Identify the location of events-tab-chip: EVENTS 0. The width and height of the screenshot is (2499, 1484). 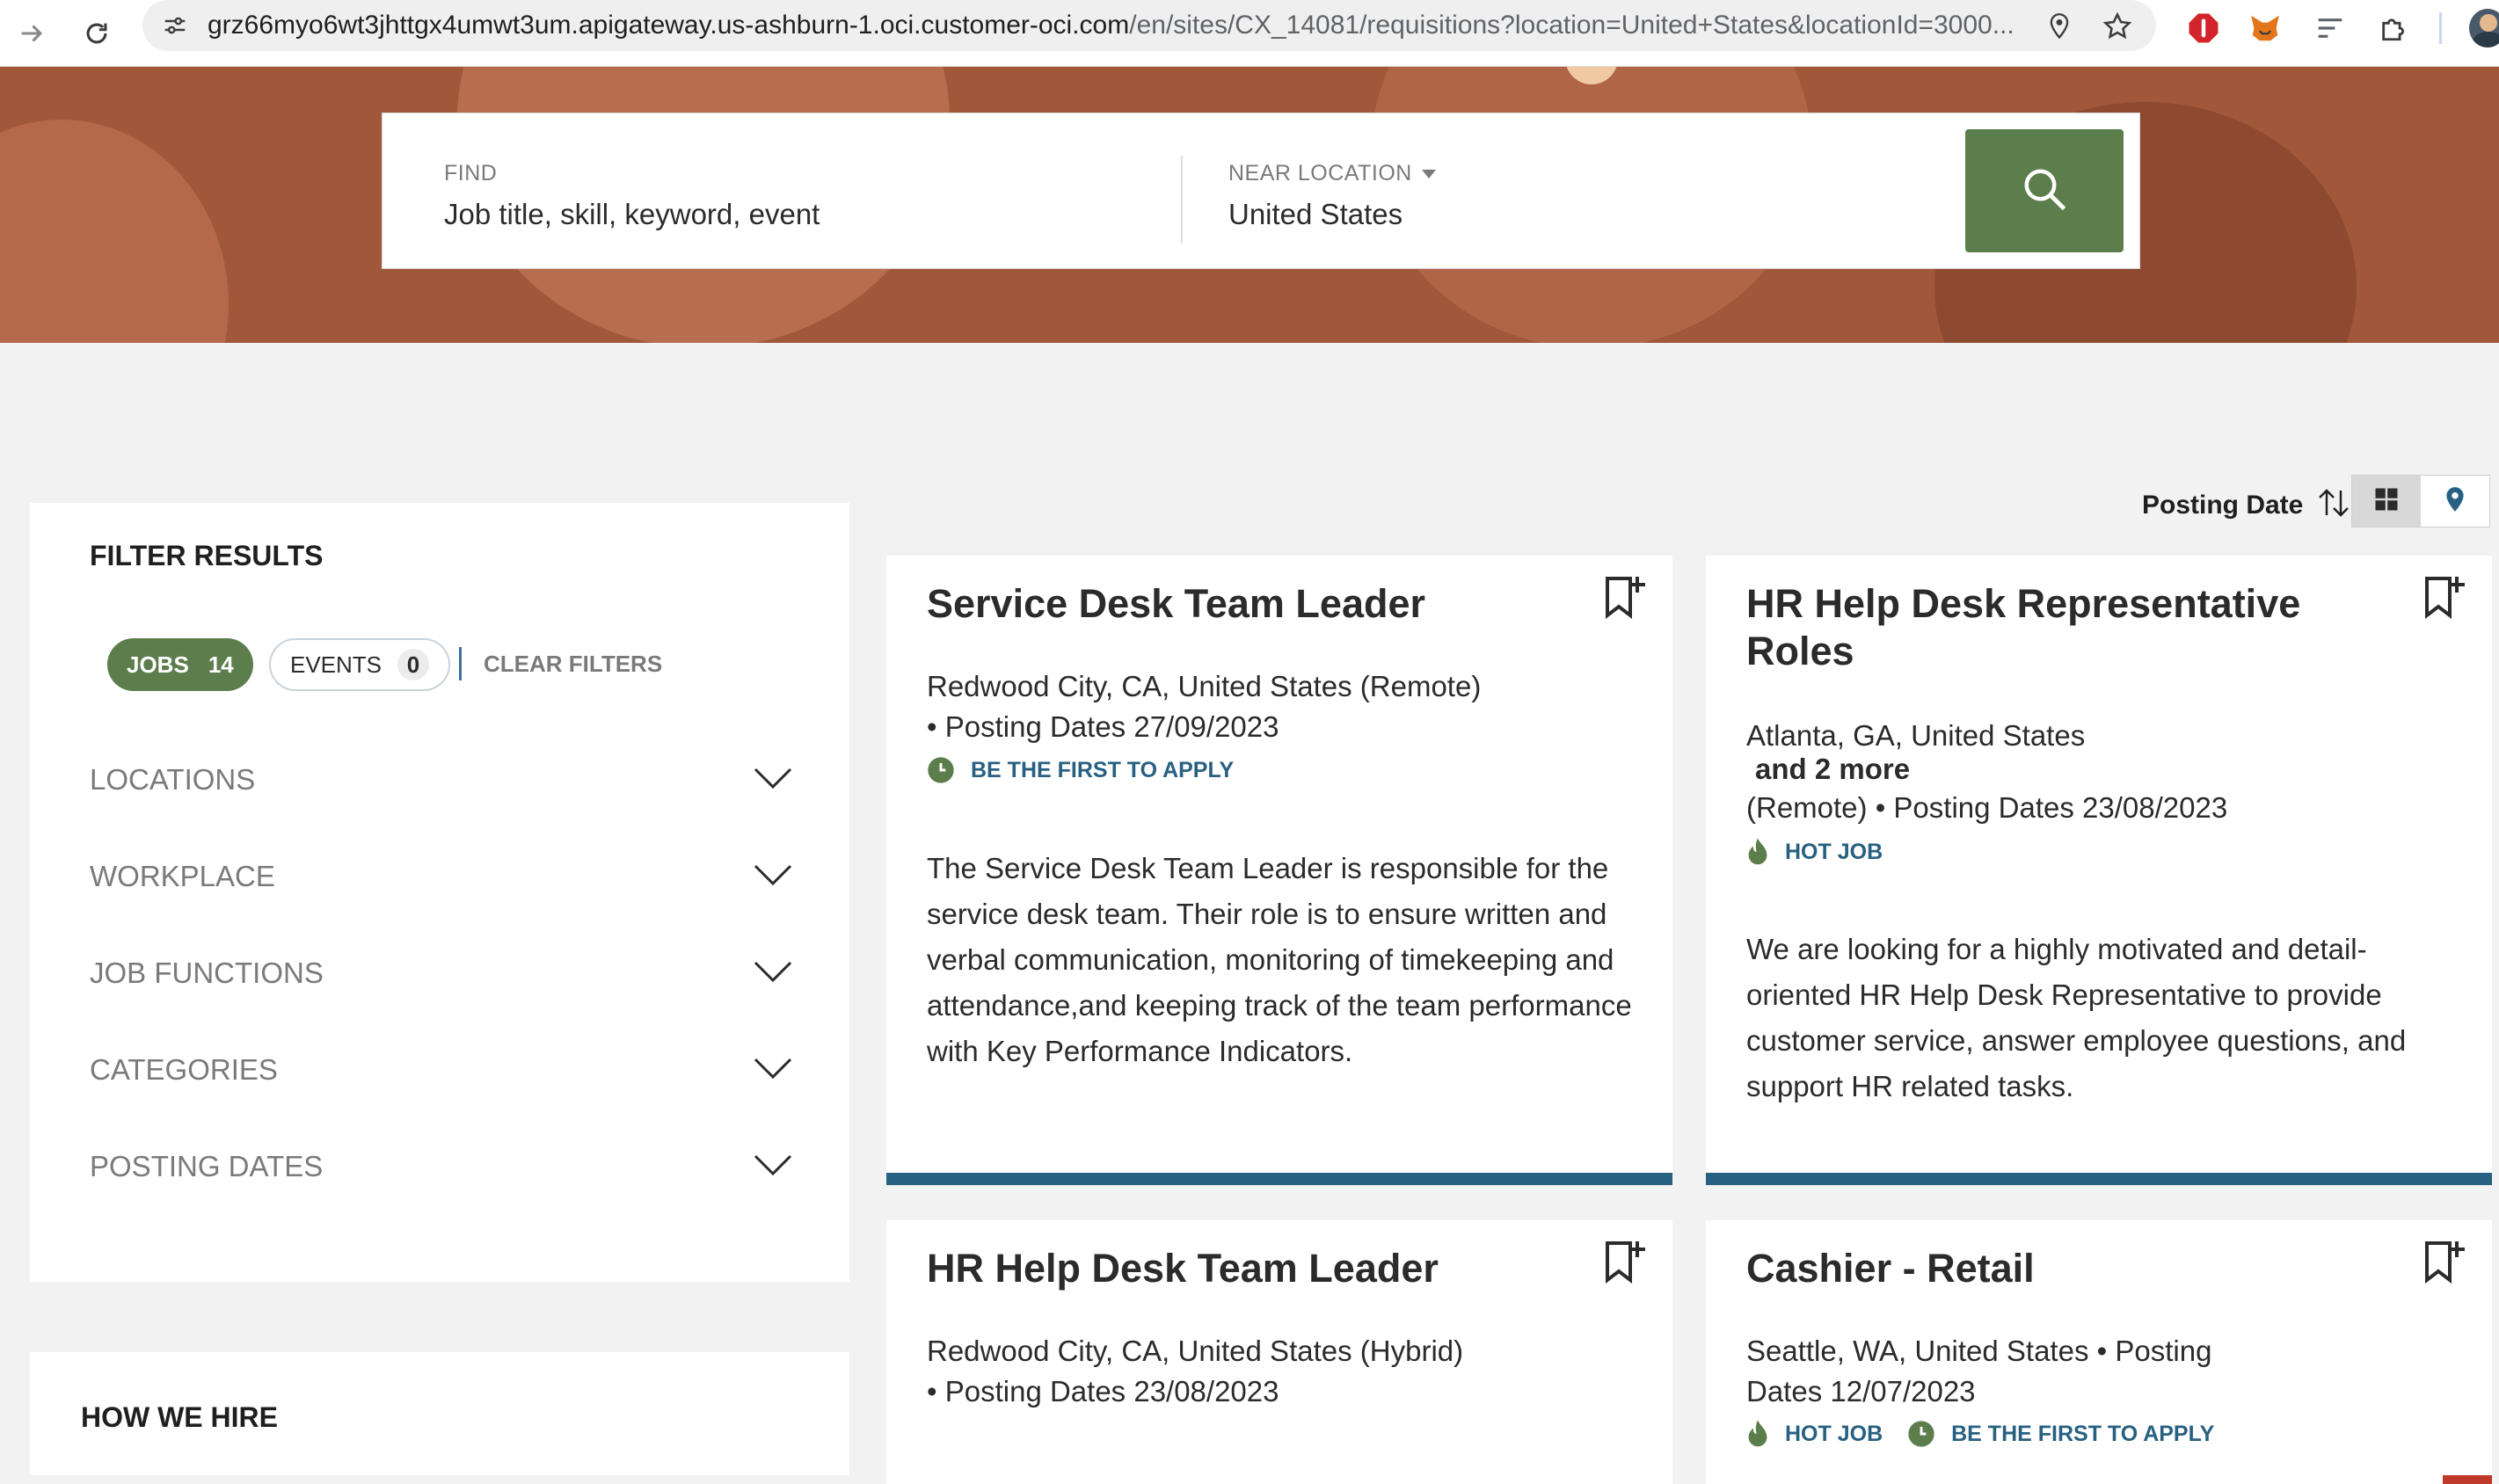
(360, 664).